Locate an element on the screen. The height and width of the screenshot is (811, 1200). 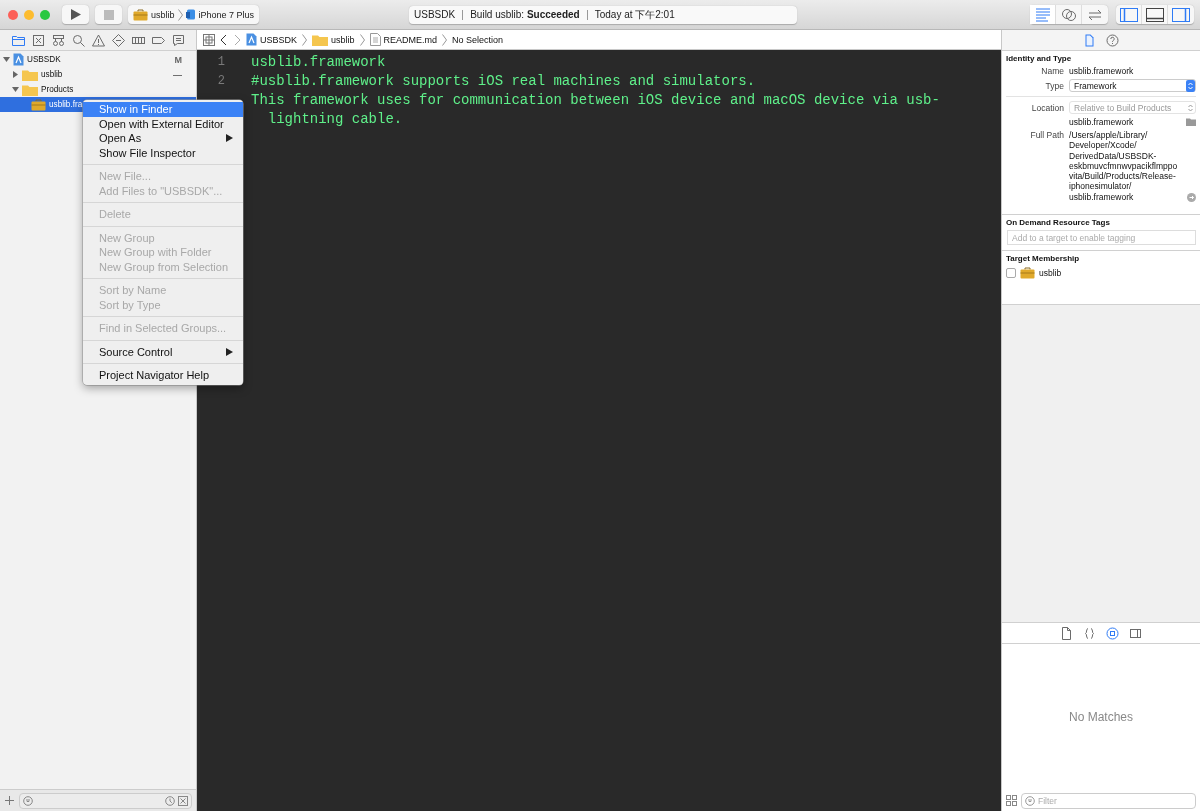
file-name: USBSDK is located at coordinates (44, 59).